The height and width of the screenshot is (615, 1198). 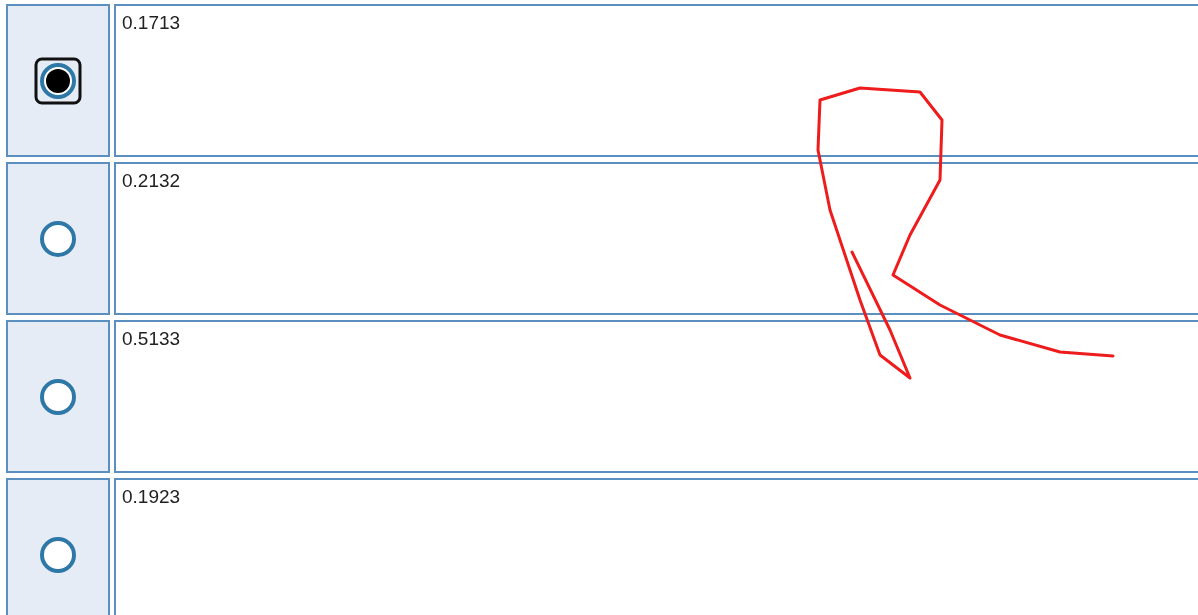 What do you see at coordinates (58, 80) in the screenshot?
I see `radio-button` at bounding box center [58, 80].